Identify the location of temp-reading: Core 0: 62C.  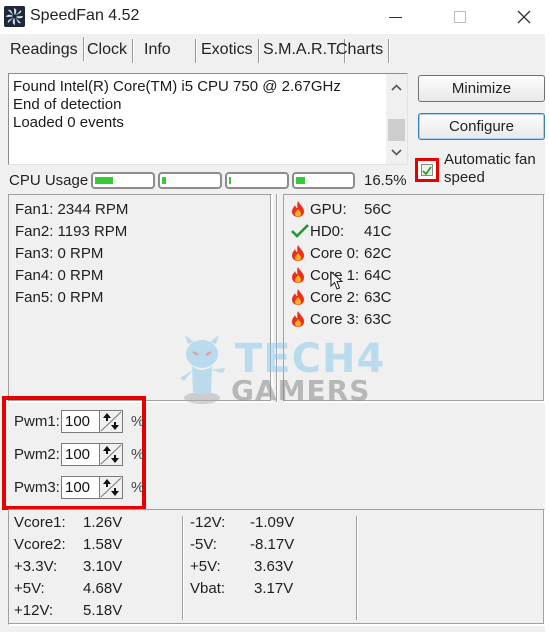
(341, 253).